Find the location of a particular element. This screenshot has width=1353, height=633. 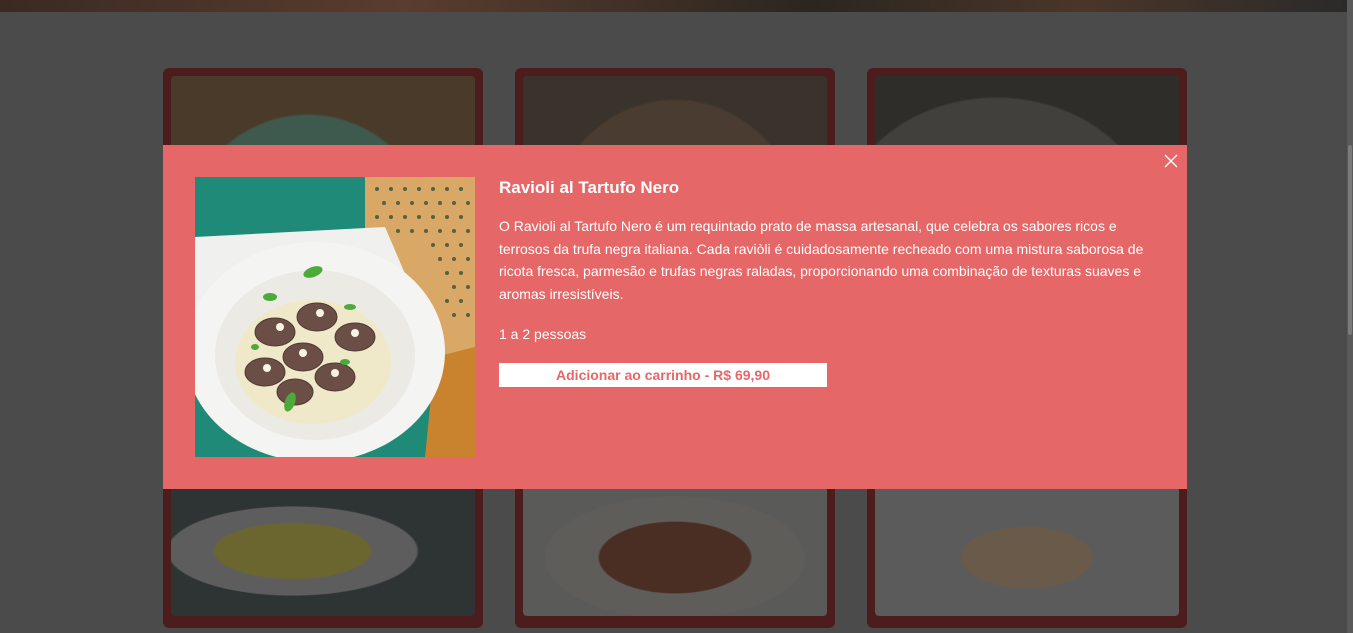

close-icon is located at coordinates (1171, 161).